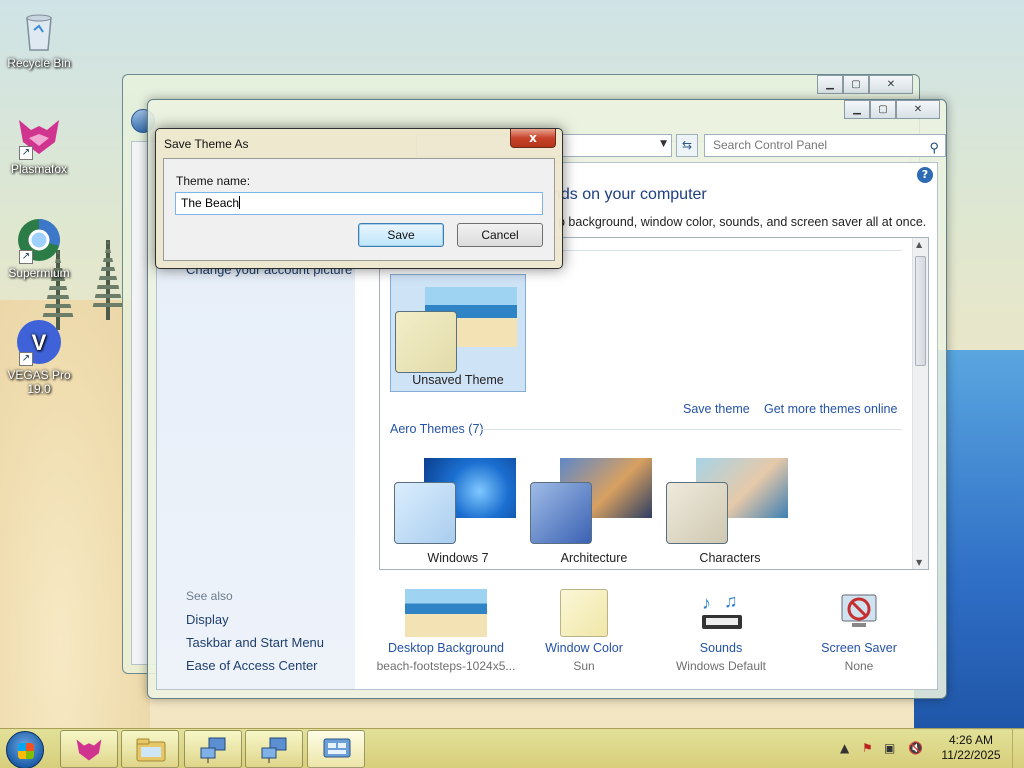 Image resolution: width=1024 pixels, height=768 pixels. I want to click on scroll-down-icon: ▼, so click(919, 562).